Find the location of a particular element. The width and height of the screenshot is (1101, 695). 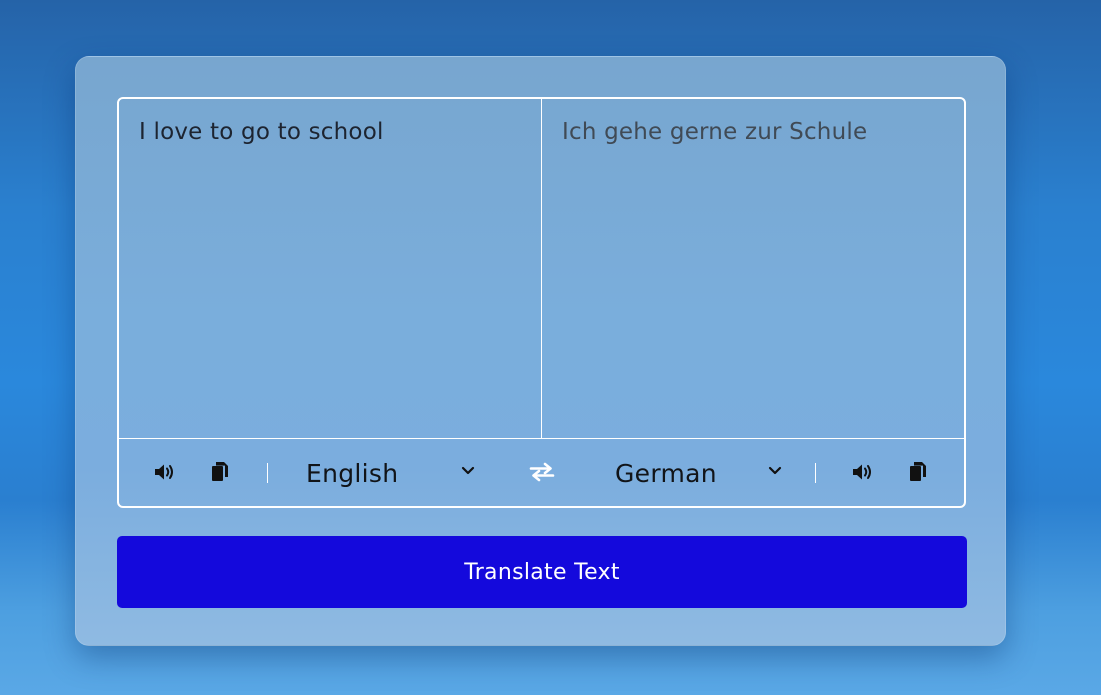

translate-button-label: Translate Text is located at coordinates (542, 572).